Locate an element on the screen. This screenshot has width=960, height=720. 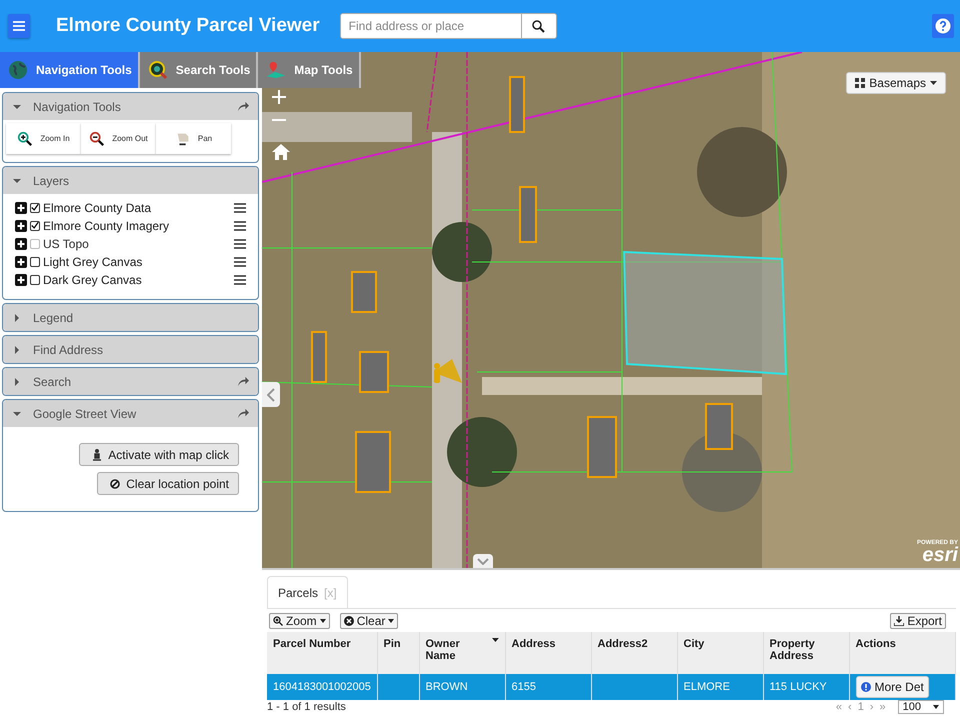
layer-name: Light Grey Canvas is located at coordinates (92, 261).